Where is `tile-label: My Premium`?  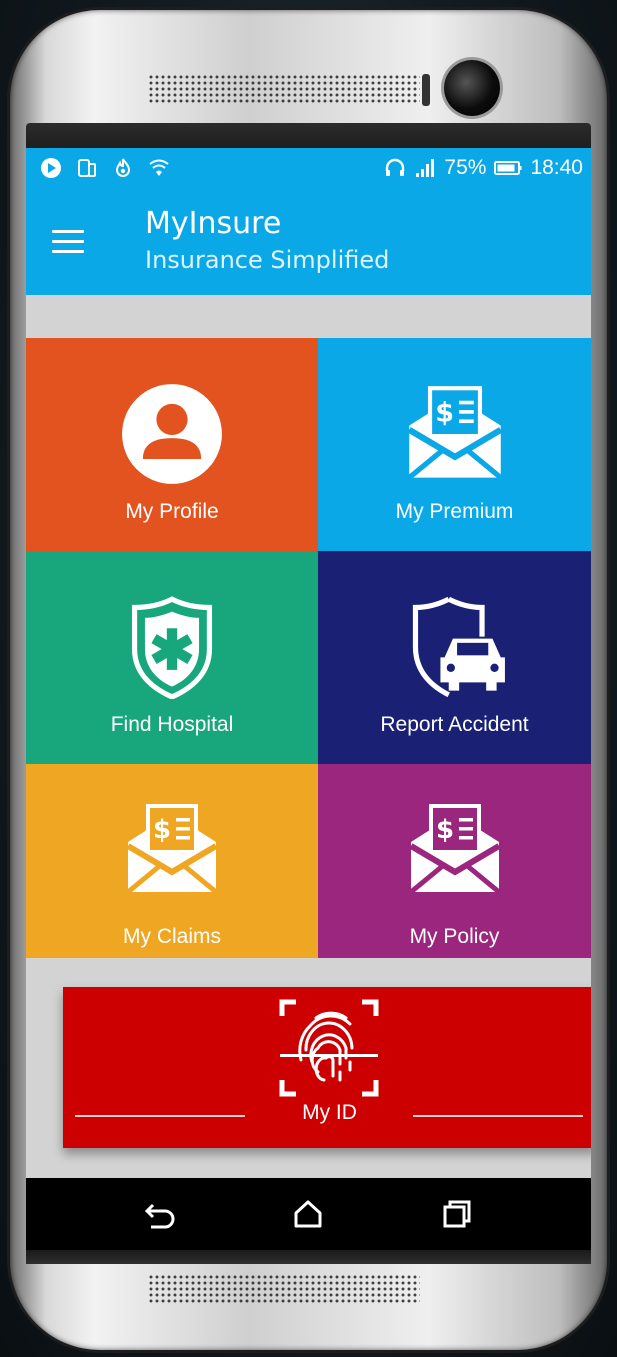 tile-label: My Premium is located at coordinates (454, 511).